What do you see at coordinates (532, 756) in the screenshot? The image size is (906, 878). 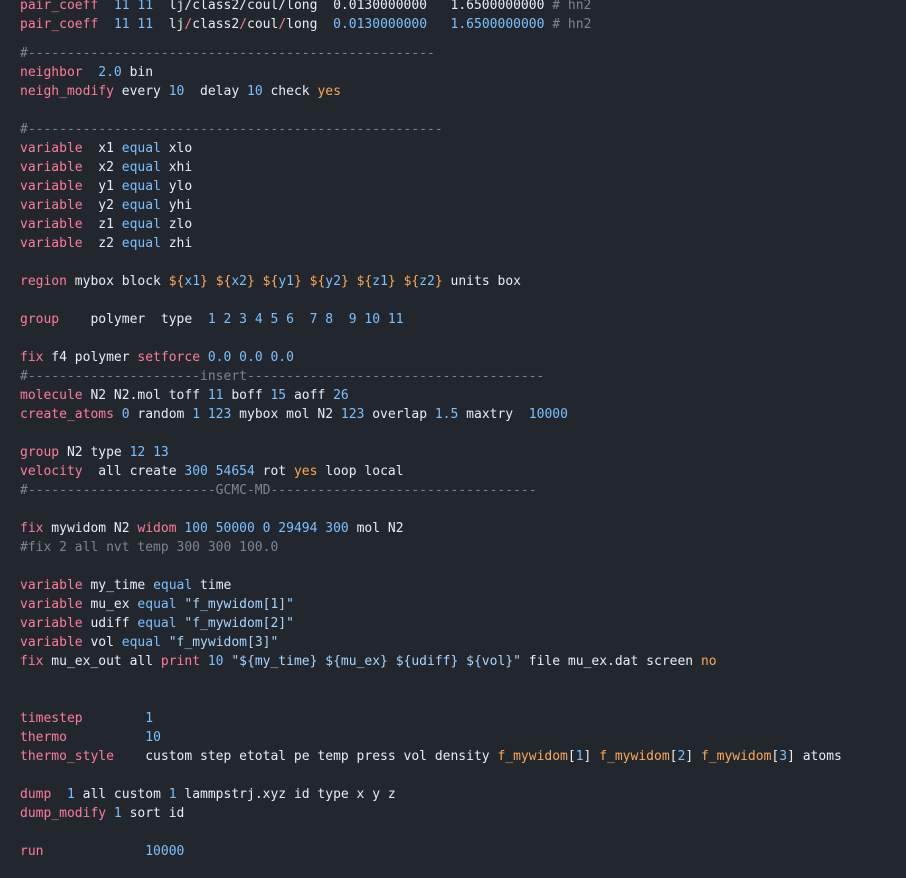 I see `code-token-var: f_mywidom` at bounding box center [532, 756].